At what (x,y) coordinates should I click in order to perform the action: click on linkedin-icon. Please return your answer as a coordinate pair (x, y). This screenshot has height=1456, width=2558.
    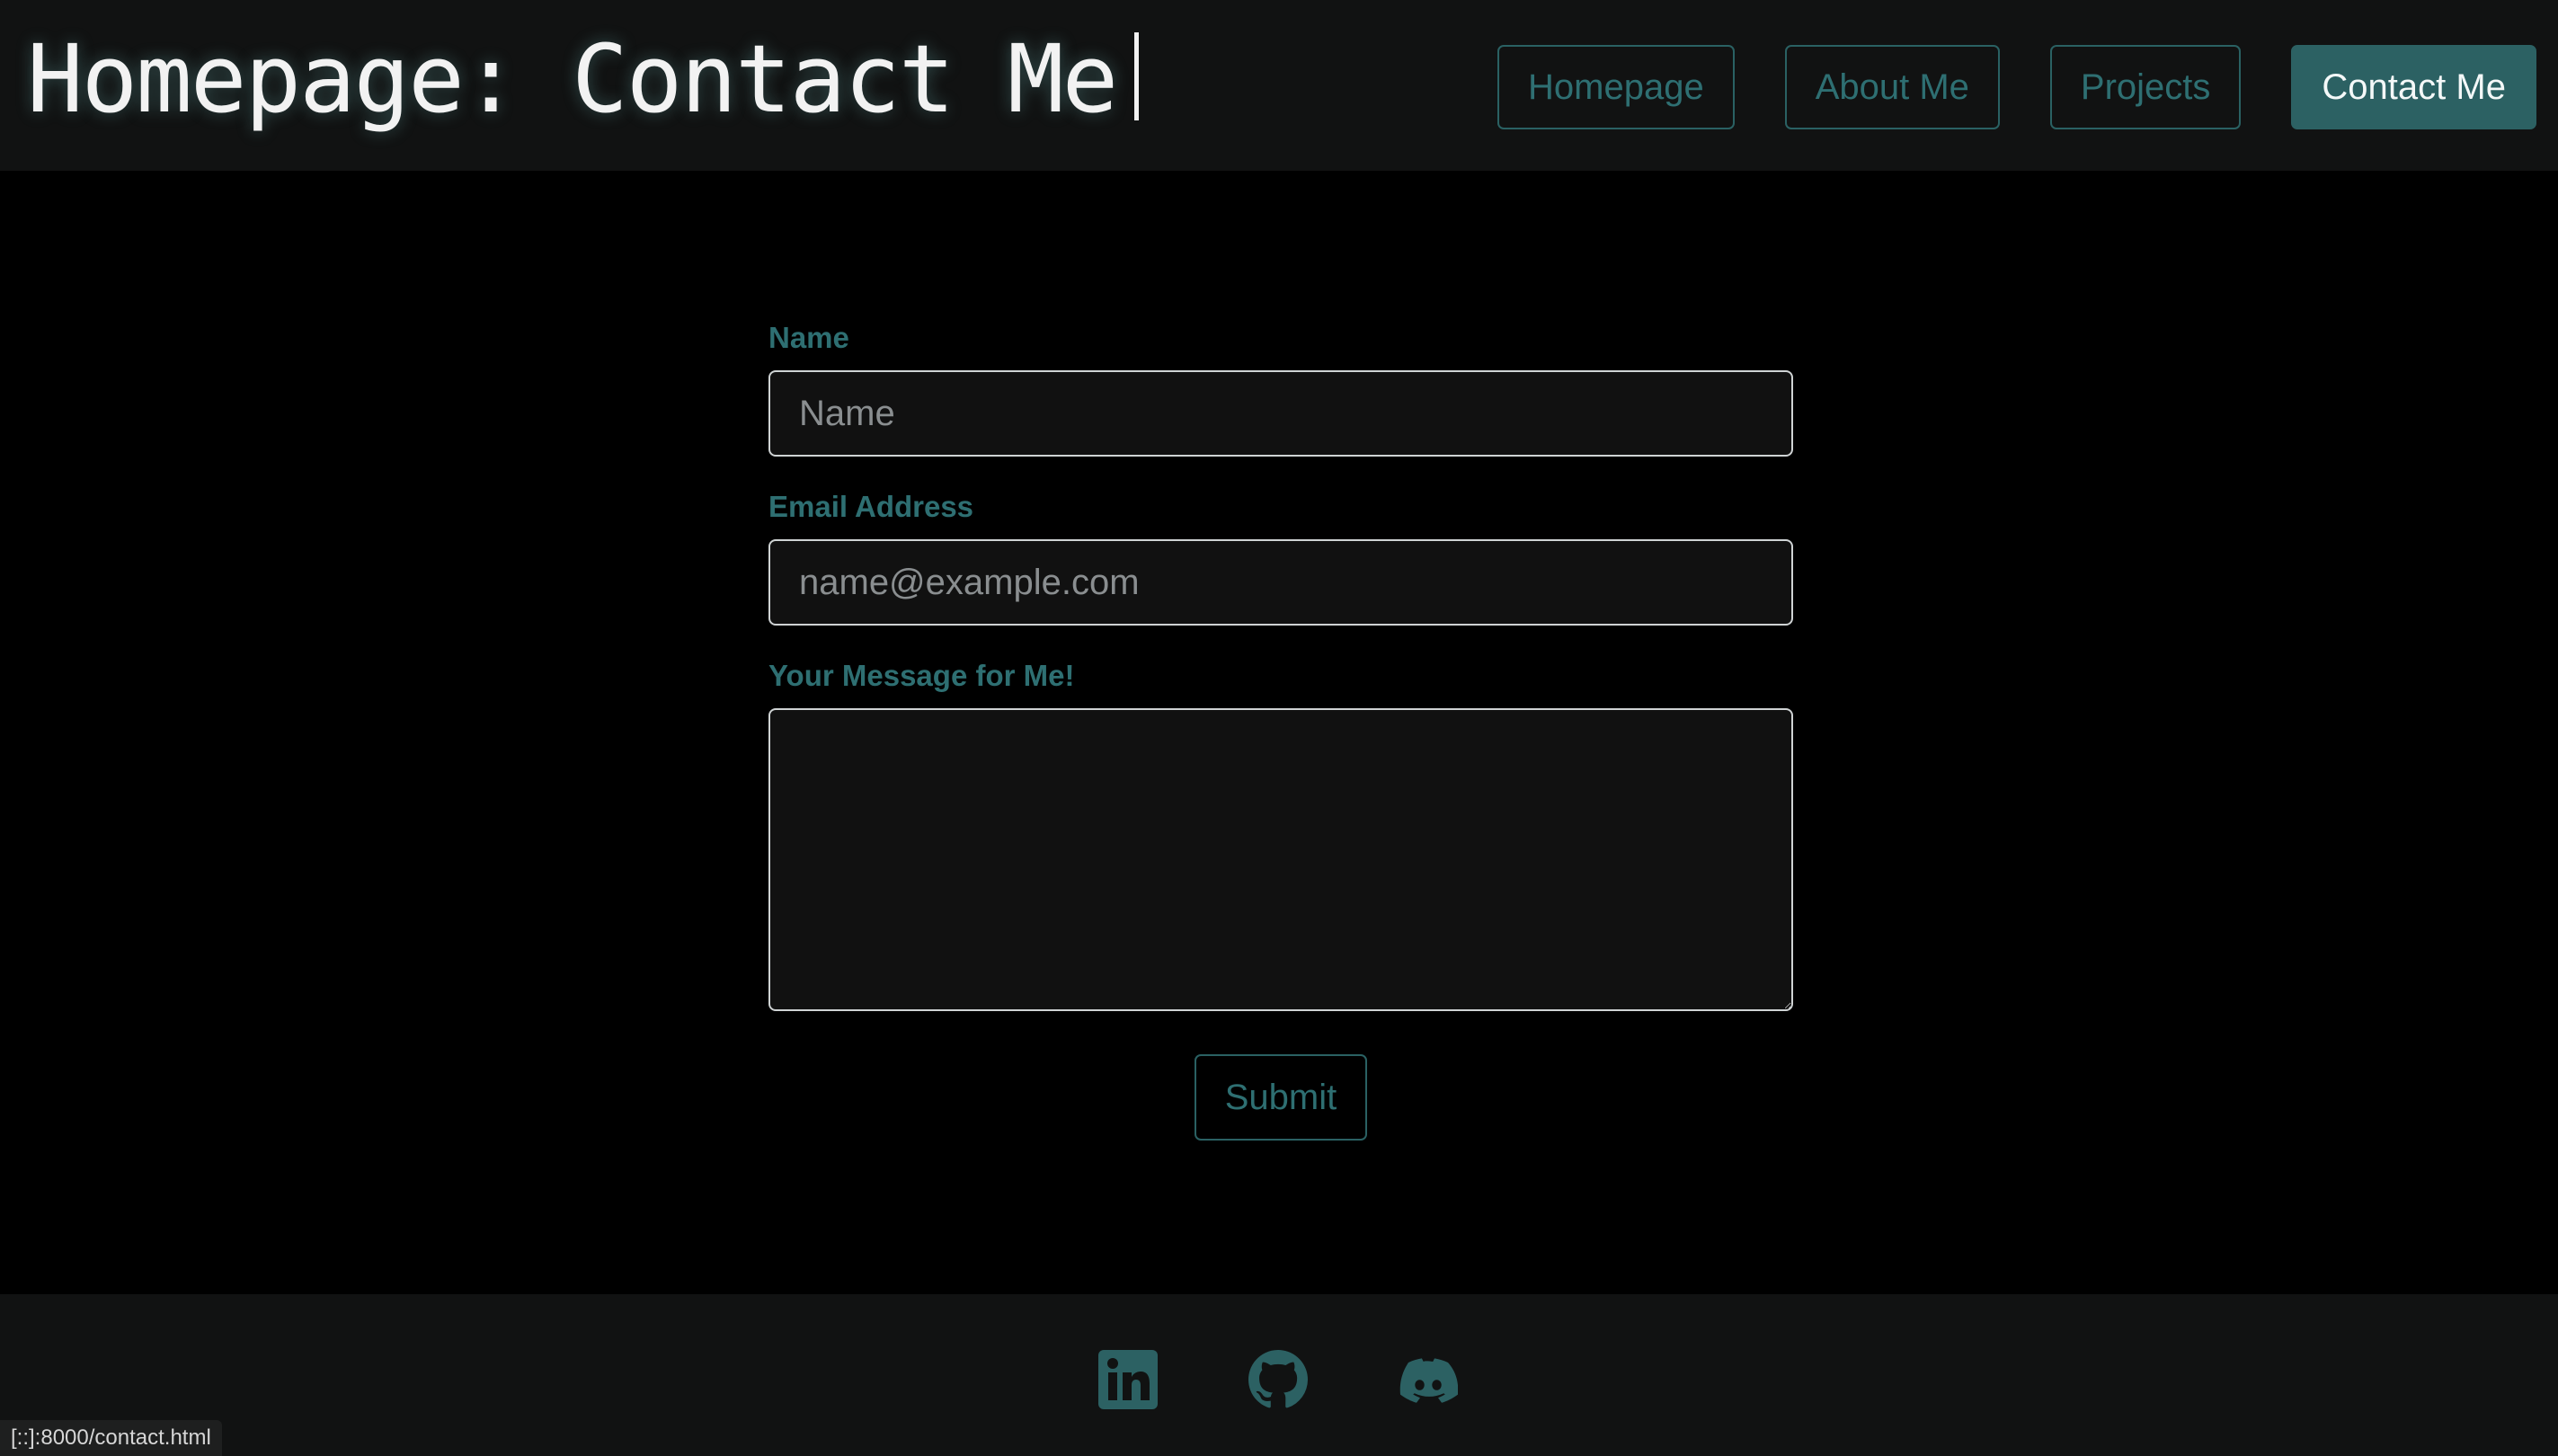
    Looking at the image, I should click on (1128, 1380).